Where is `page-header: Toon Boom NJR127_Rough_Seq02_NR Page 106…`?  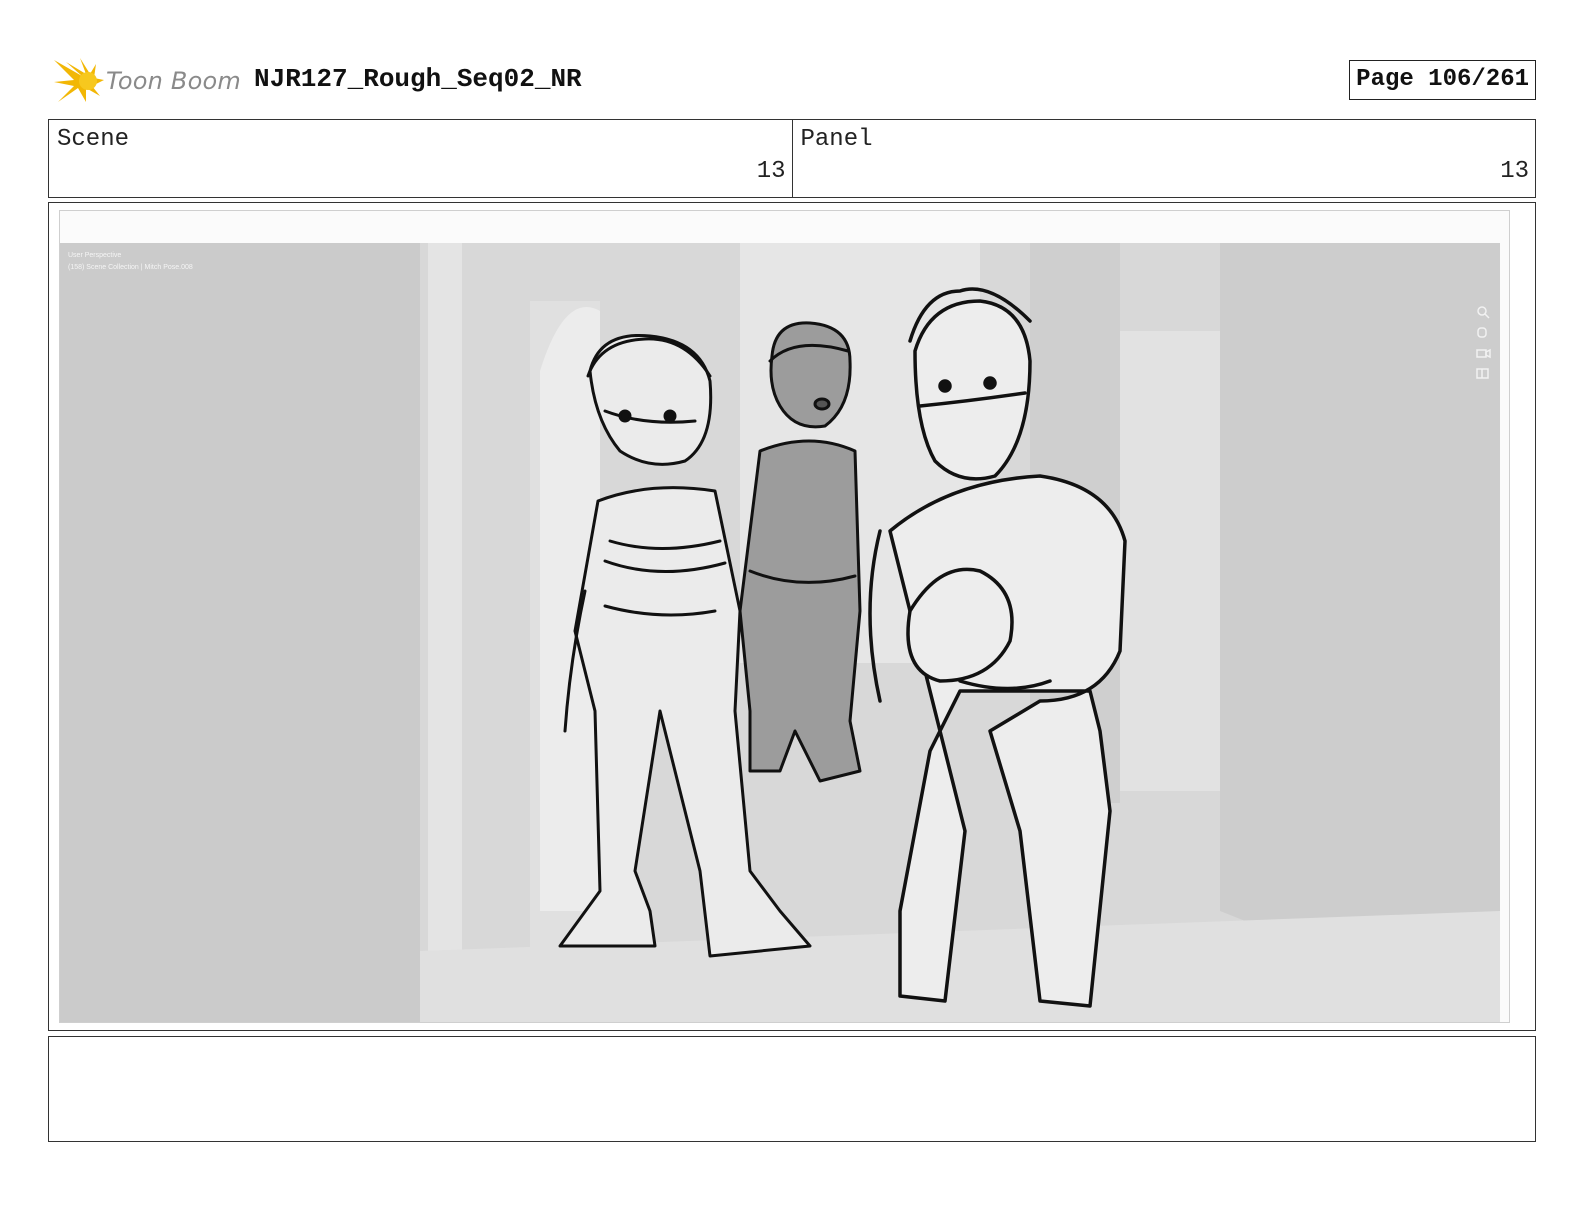
page-header: Toon Boom NJR127_Rough_Seq02_NR Page 106… is located at coordinates (792, 81).